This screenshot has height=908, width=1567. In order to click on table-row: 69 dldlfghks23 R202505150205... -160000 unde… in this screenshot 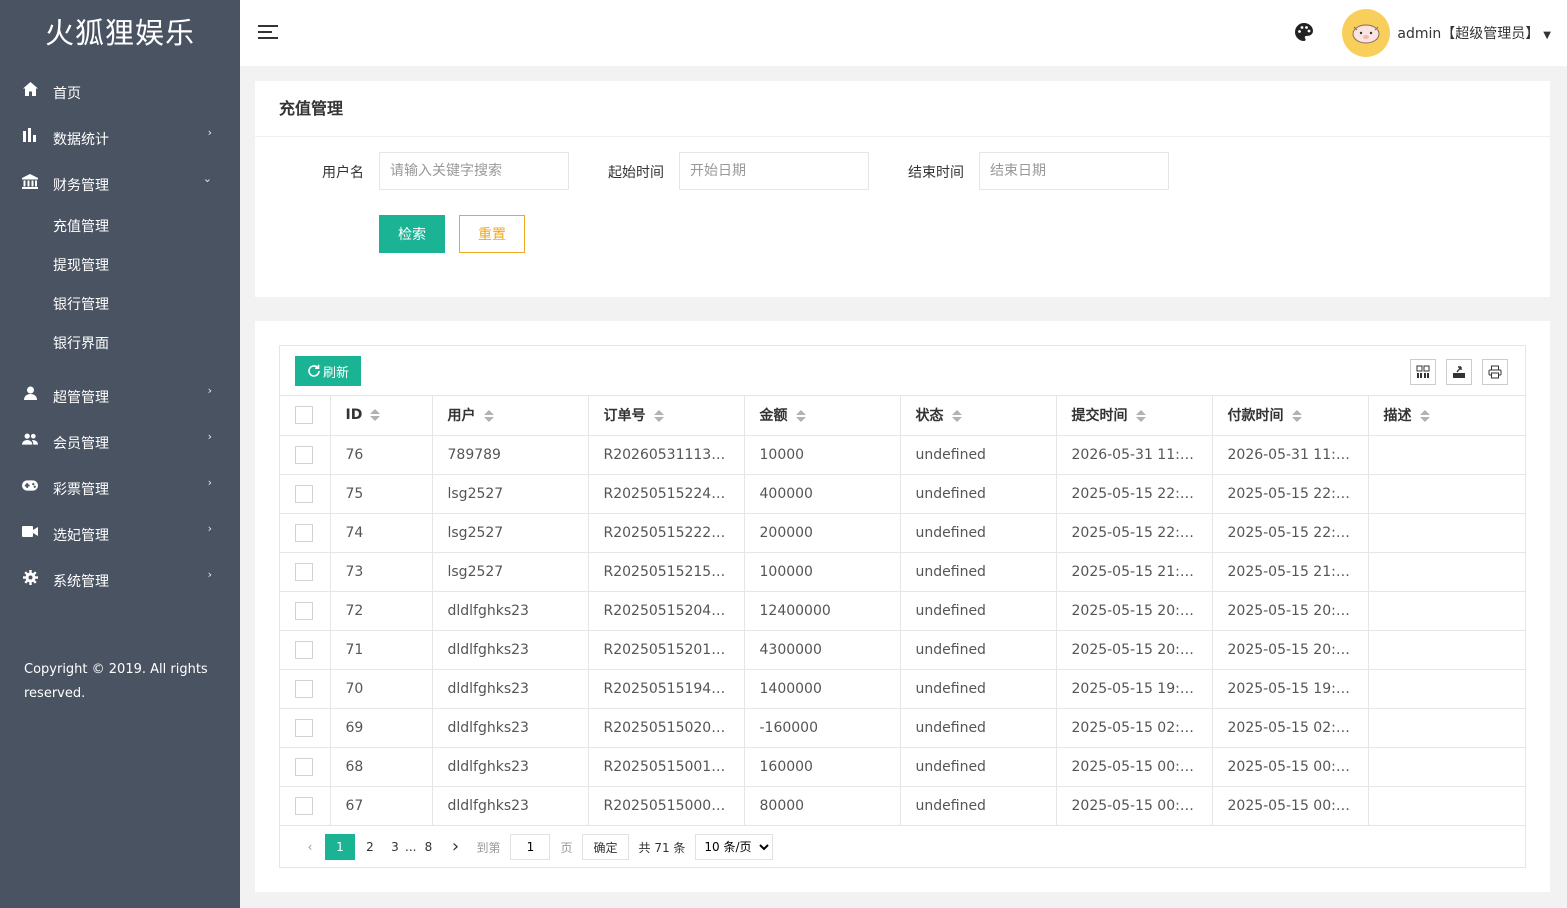, I will do `click(902, 728)`.